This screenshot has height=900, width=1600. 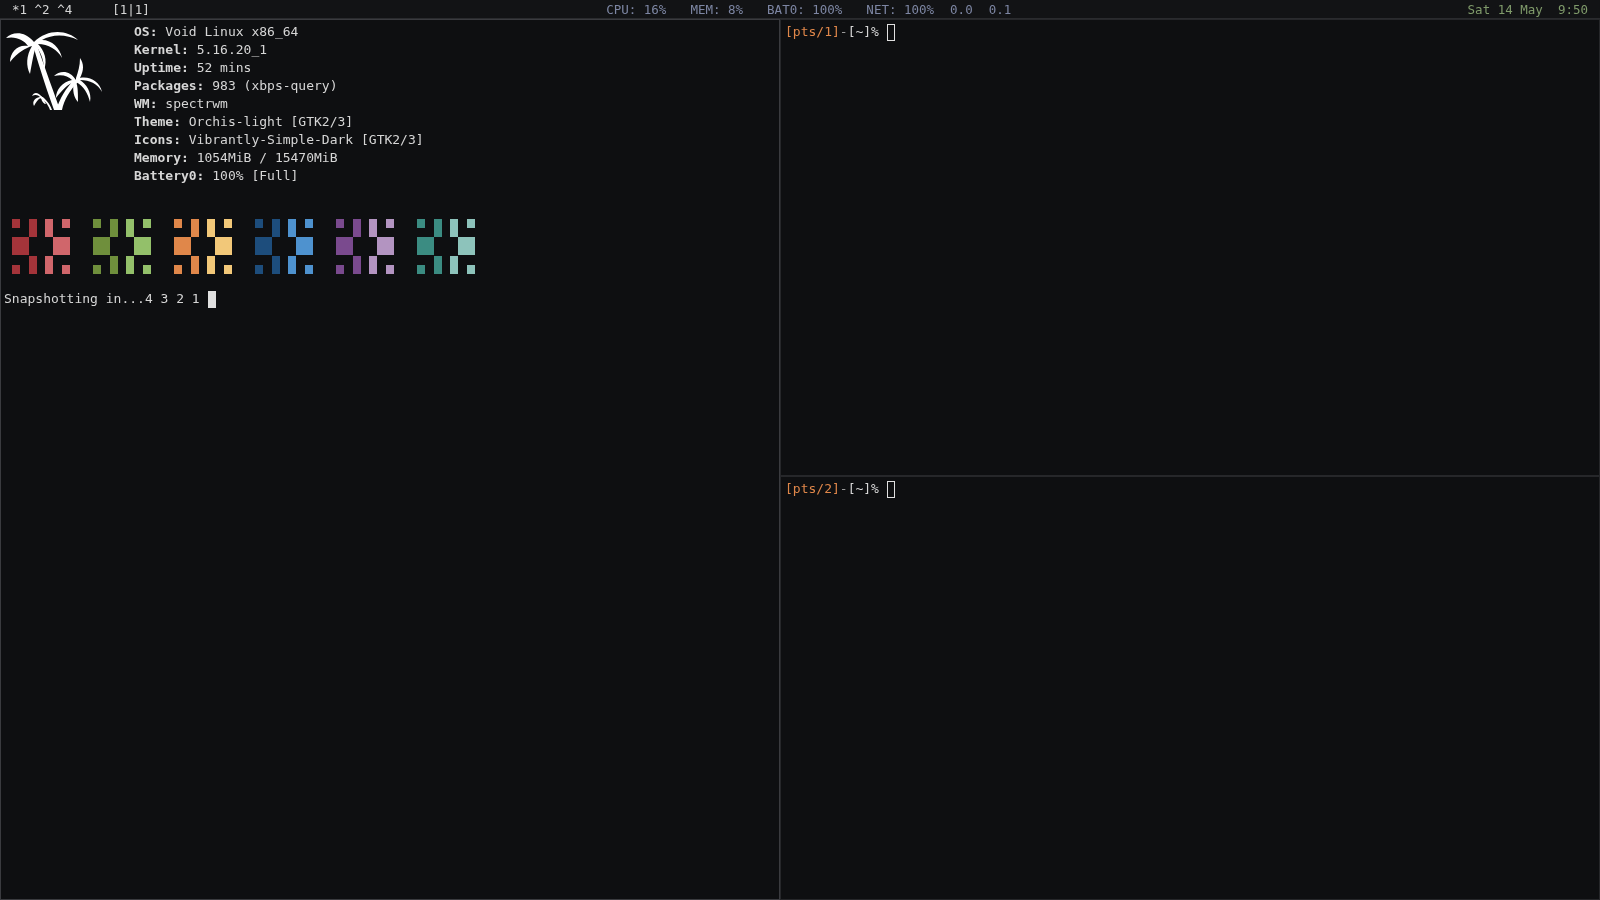 I want to click on system-info-line: Packages: 983 (xbps-query), so click(x=236, y=86).